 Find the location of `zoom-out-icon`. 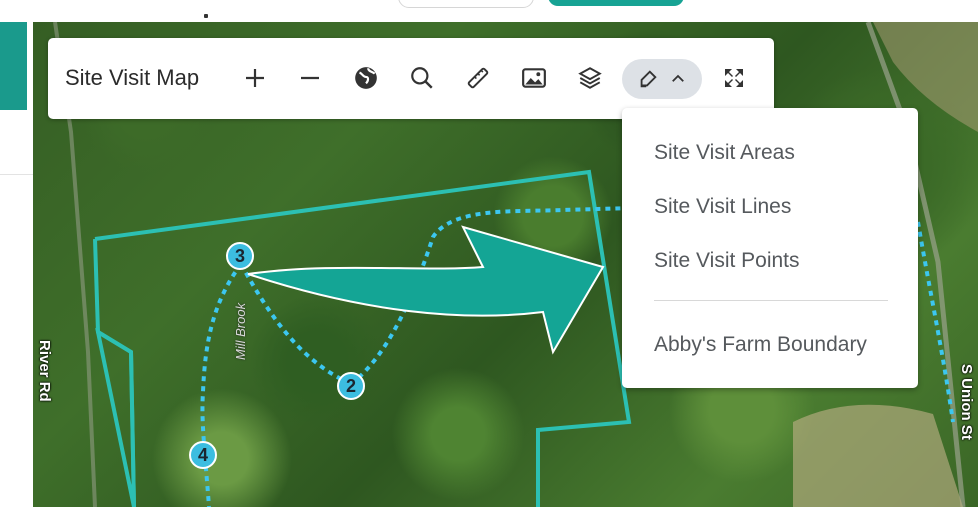

zoom-out-icon is located at coordinates (310, 78).